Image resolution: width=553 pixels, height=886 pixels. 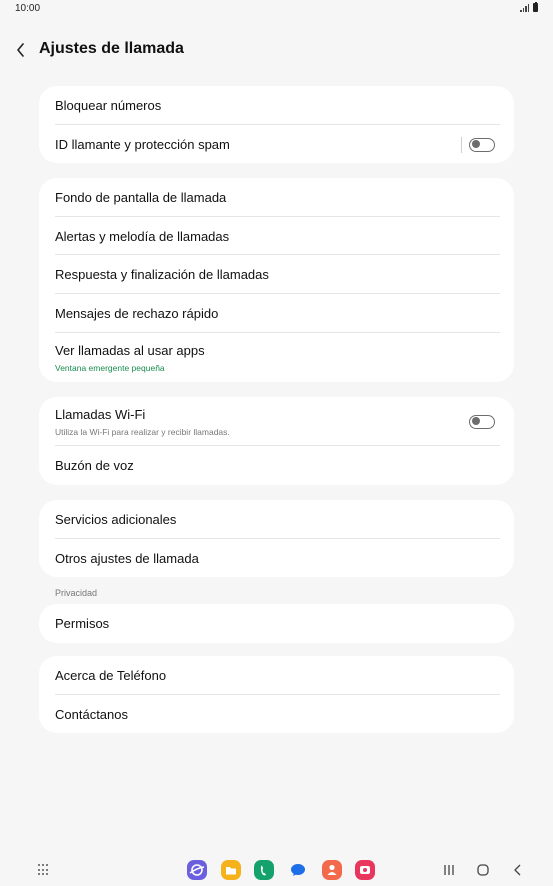 I want to click on back-icon, so click(x=517, y=870).